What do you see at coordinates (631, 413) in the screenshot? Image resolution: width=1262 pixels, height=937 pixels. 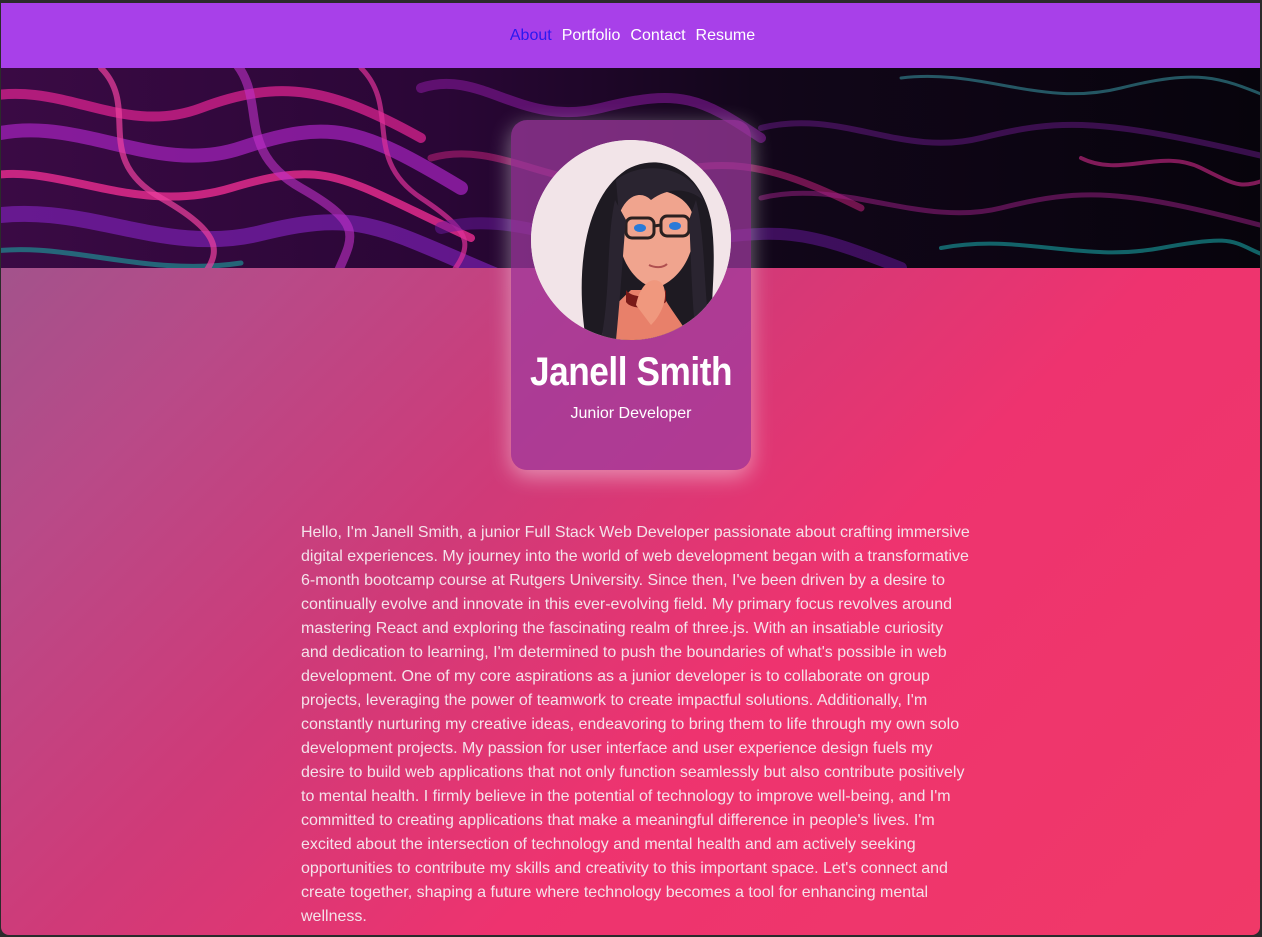 I see `profile-role: Junior Developer` at bounding box center [631, 413].